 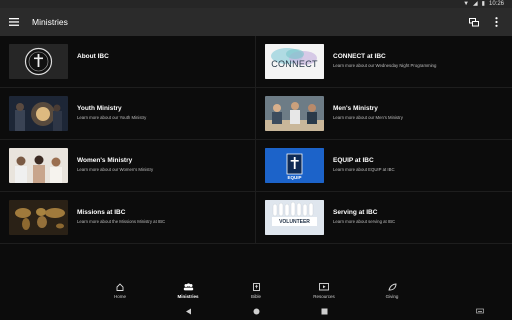 I want to click on church-seal-icon, so click(x=38, y=61).